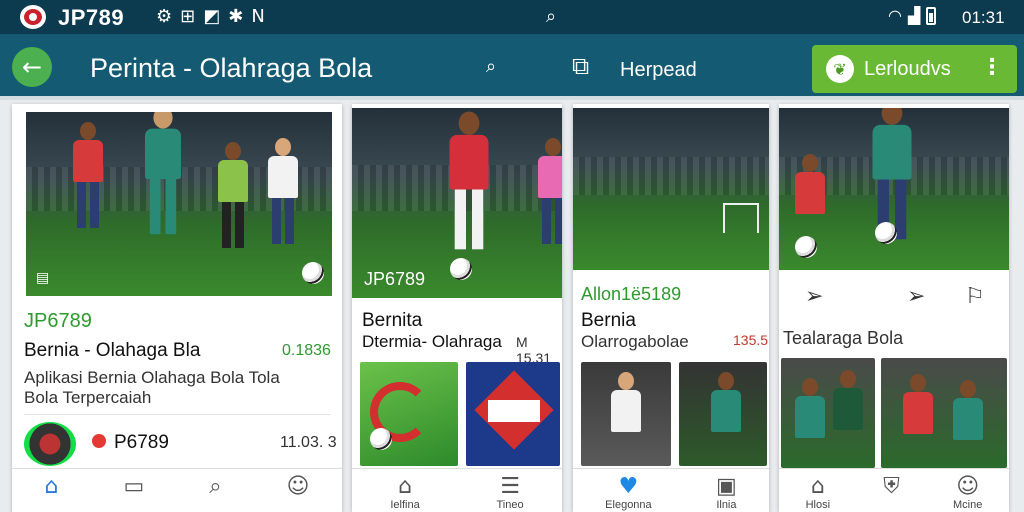 The height and width of the screenshot is (512, 1024). What do you see at coordinates (631, 294) in the screenshot?
I see `card-3-code: Allon1ё5189` at bounding box center [631, 294].